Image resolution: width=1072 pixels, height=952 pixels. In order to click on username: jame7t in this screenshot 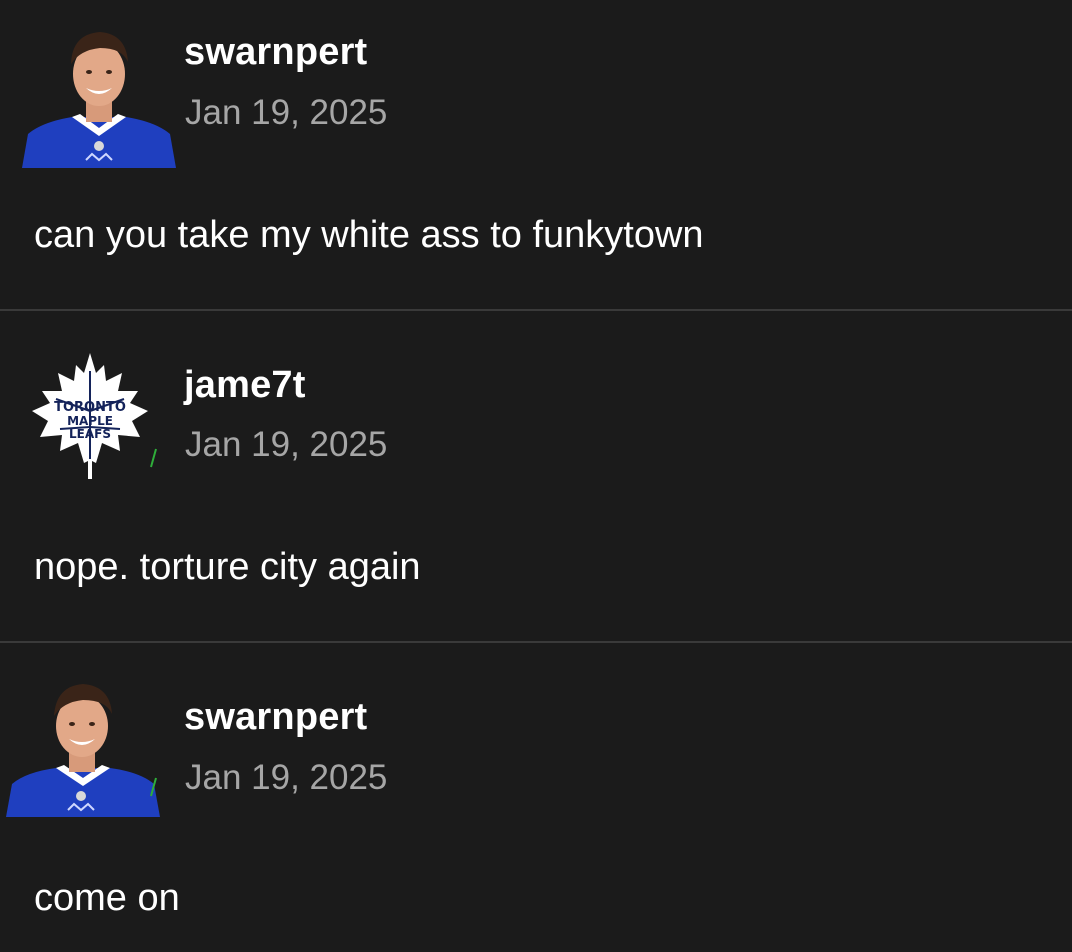, I will do `click(245, 385)`.